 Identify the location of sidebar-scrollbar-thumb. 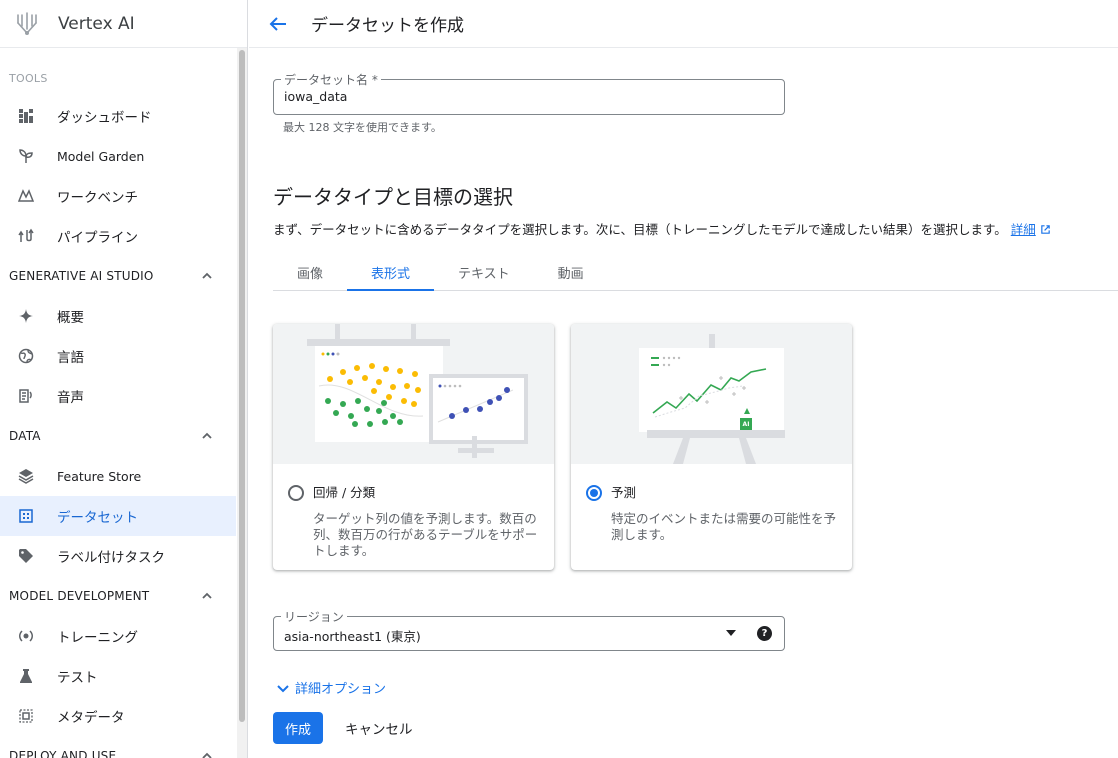
(242, 386).